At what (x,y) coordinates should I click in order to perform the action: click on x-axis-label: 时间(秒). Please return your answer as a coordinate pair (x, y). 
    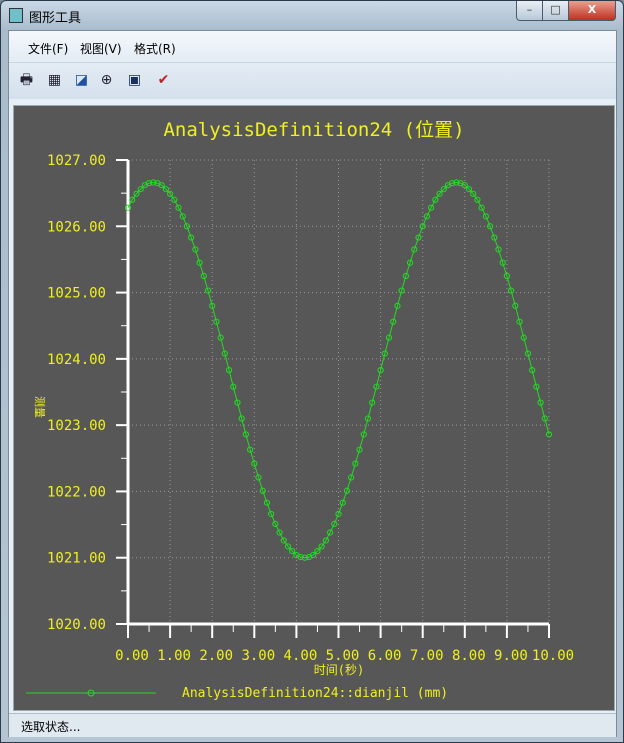
    Looking at the image, I should click on (339, 670).